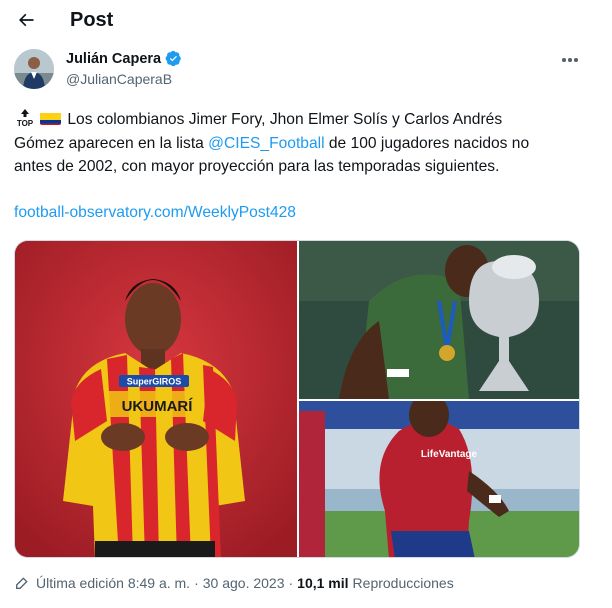 This screenshot has width=612, height=608. What do you see at coordinates (51, 118) in the screenshot?
I see `colombia-flag-emoji` at bounding box center [51, 118].